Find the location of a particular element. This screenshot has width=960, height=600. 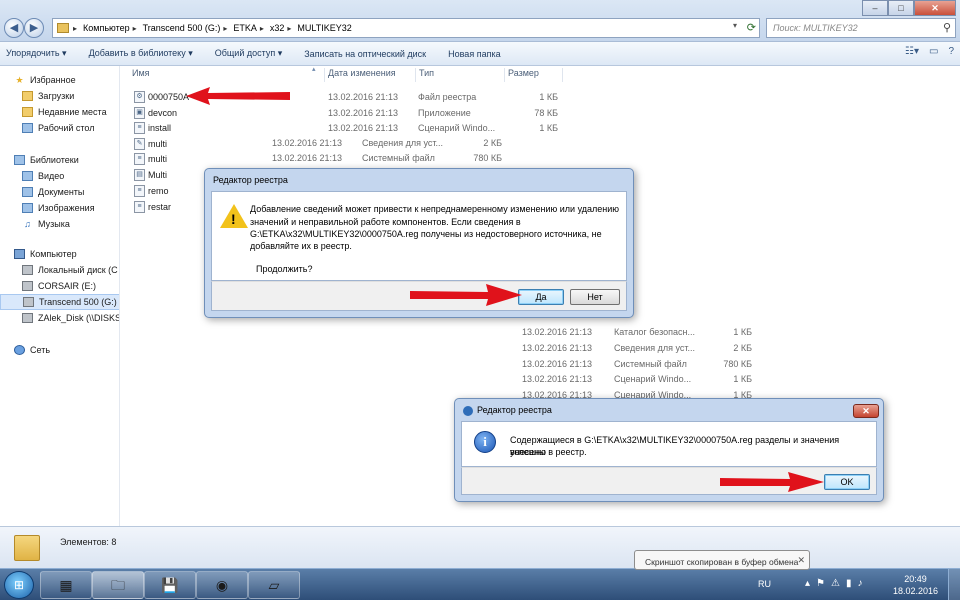

sidebar-item-local-disk: Локальный диск (C is located at coordinates (70, 270).